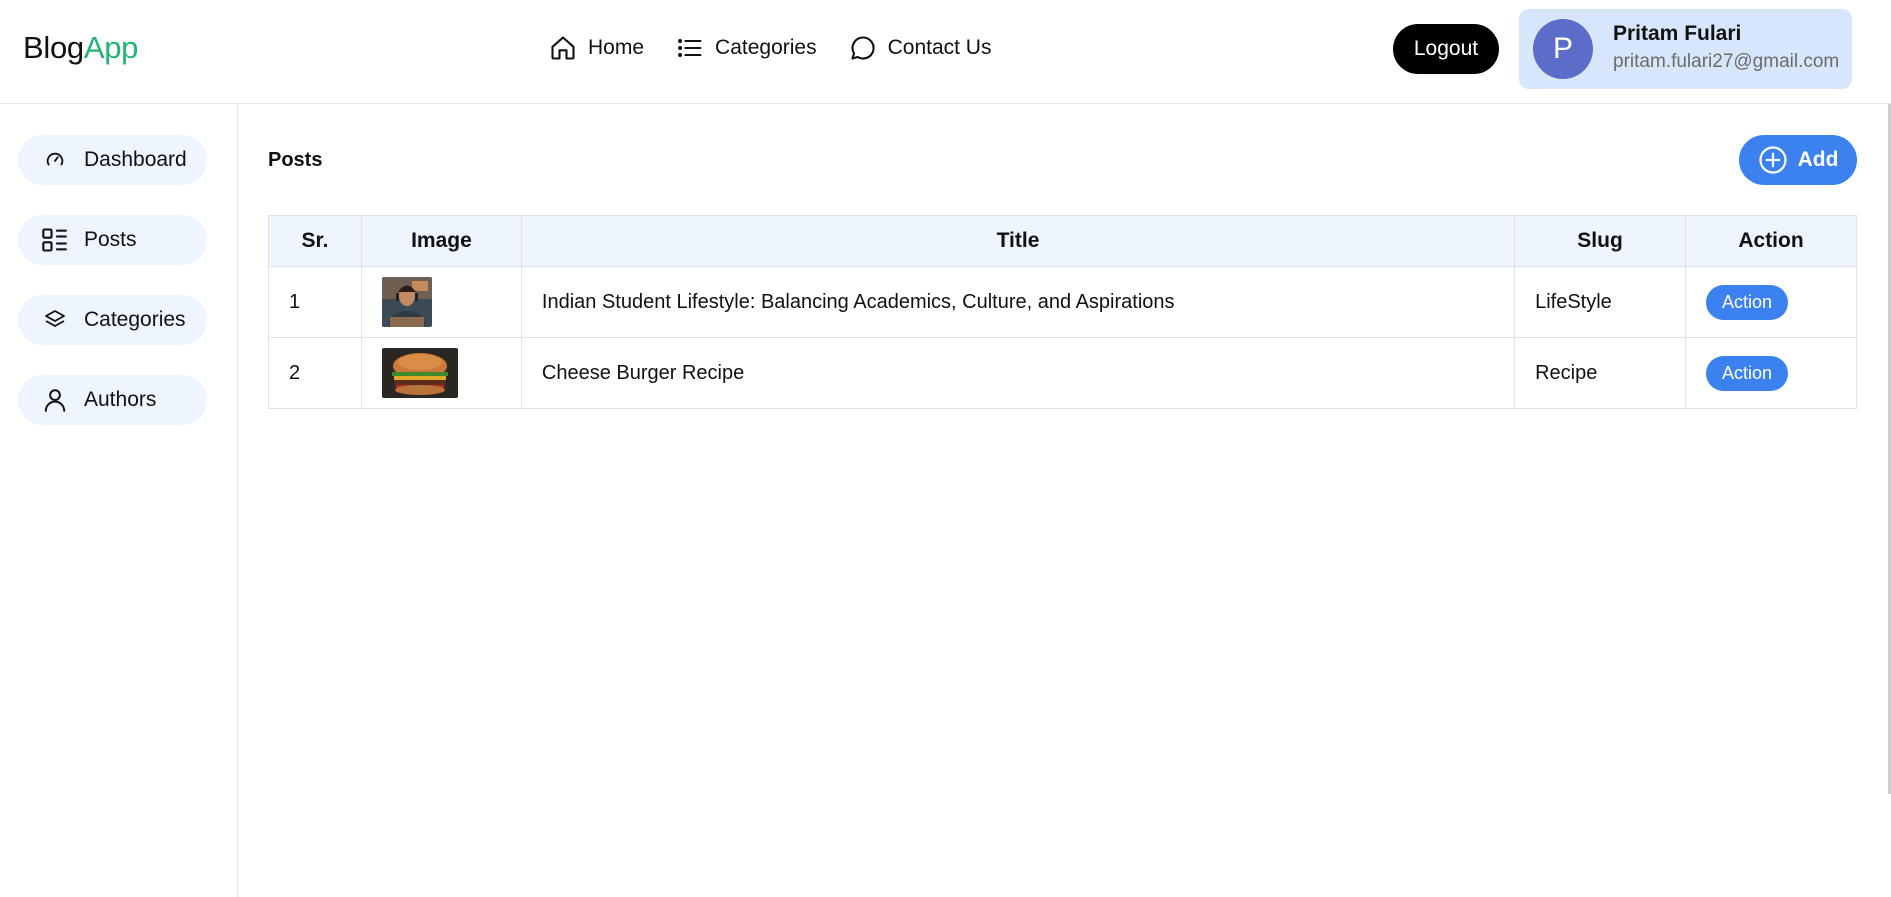 The height and width of the screenshot is (897, 1891). I want to click on add-post-button: Add, so click(1798, 160).